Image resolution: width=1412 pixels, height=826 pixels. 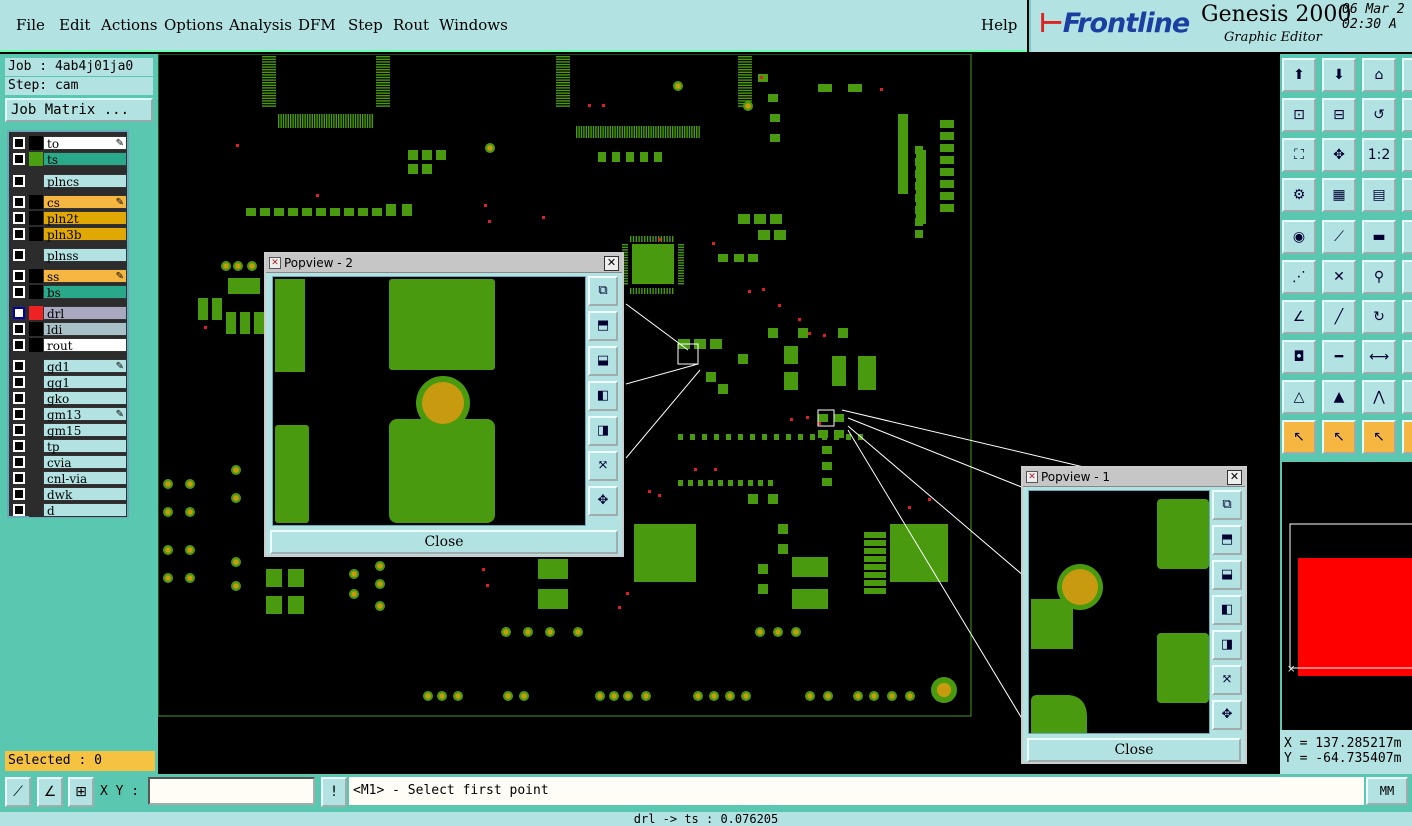 I want to click on popview-2-view, so click(x=429, y=401).